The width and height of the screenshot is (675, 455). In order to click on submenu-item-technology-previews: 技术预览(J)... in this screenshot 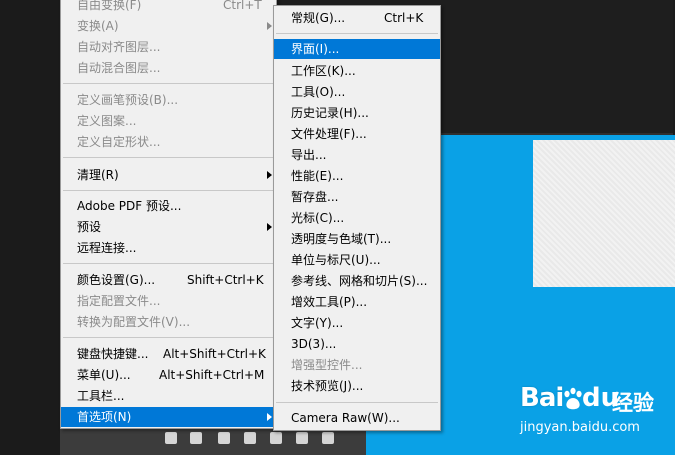, I will do `click(357, 386)`.